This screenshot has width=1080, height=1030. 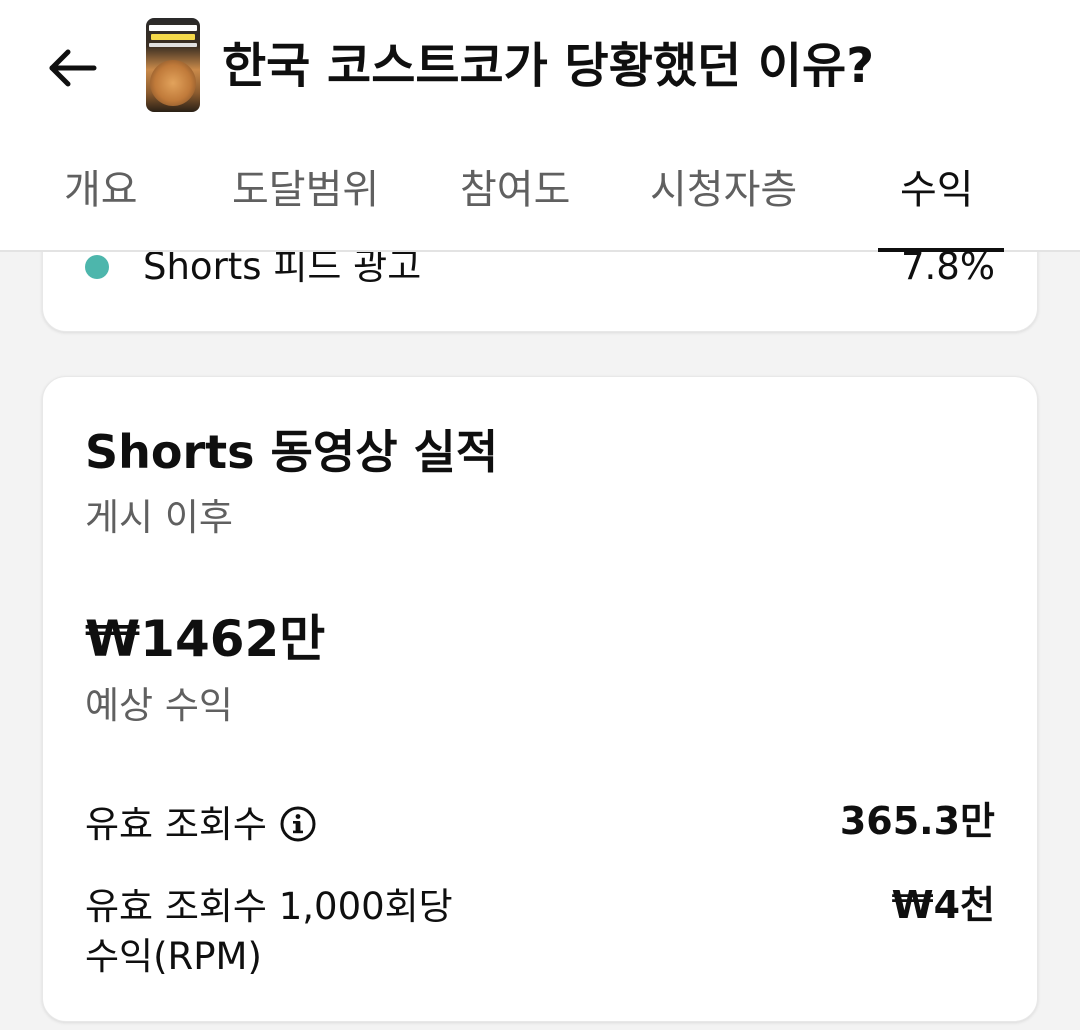 What do you see at coordinates (548, 66) in the screenshot?
I see `video-title: 한국 코스트코가 당황했던 이유?` at bounding box center [548, 66].